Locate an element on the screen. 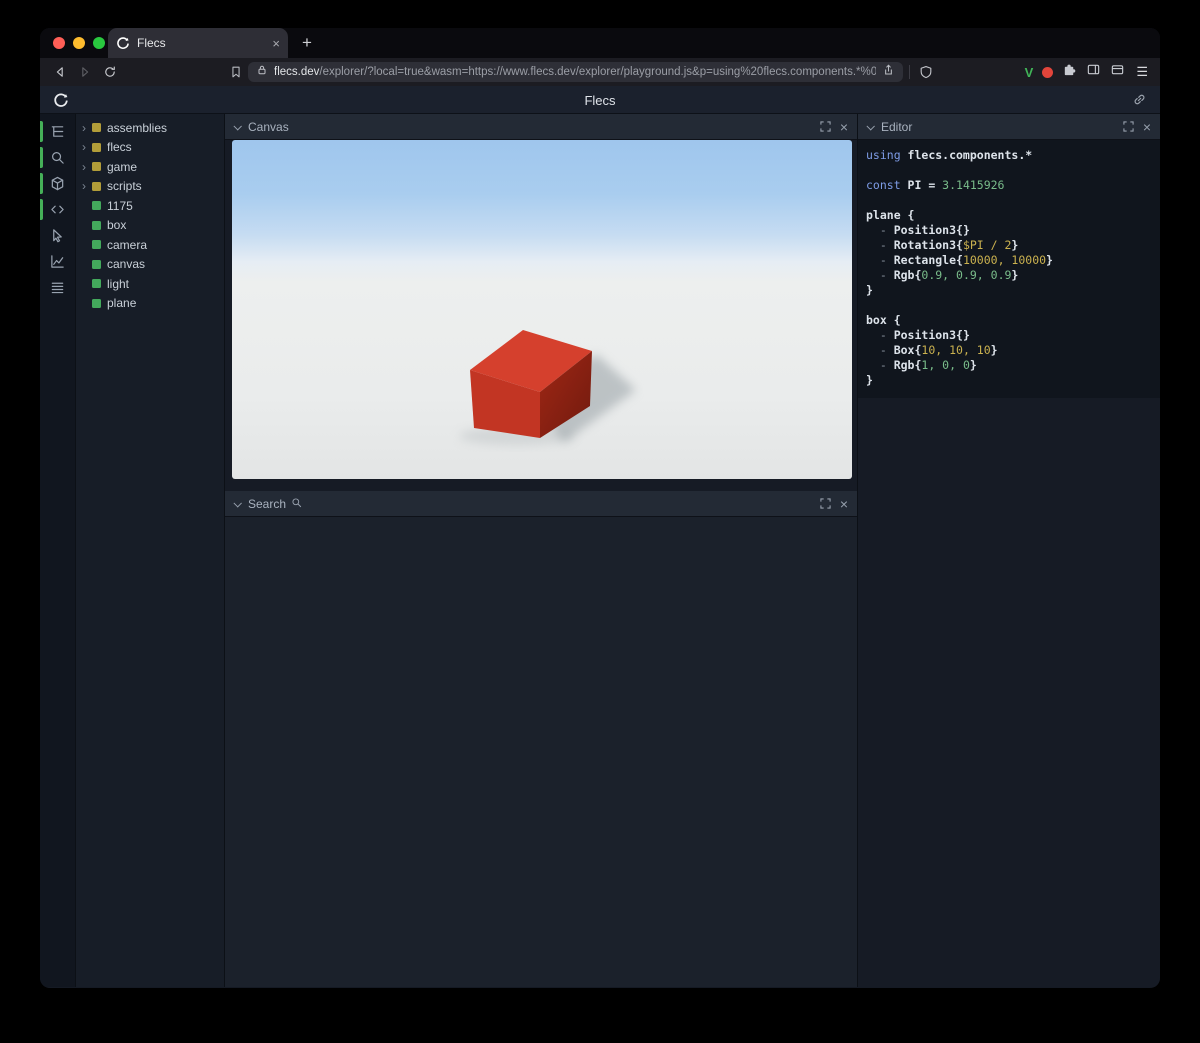  minimize-window-button is located at coordinates (79, 43).